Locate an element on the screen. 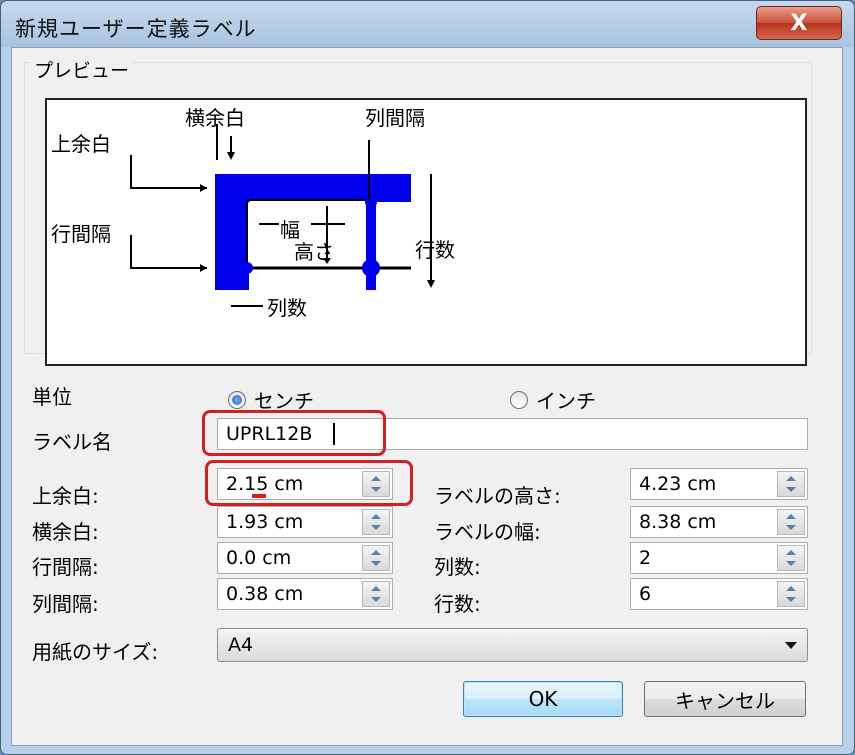 The height and width of the screenshot is (755, 855). title-bar: 新規ユーザー定義ラベル X is located at coordinates (427, 24).